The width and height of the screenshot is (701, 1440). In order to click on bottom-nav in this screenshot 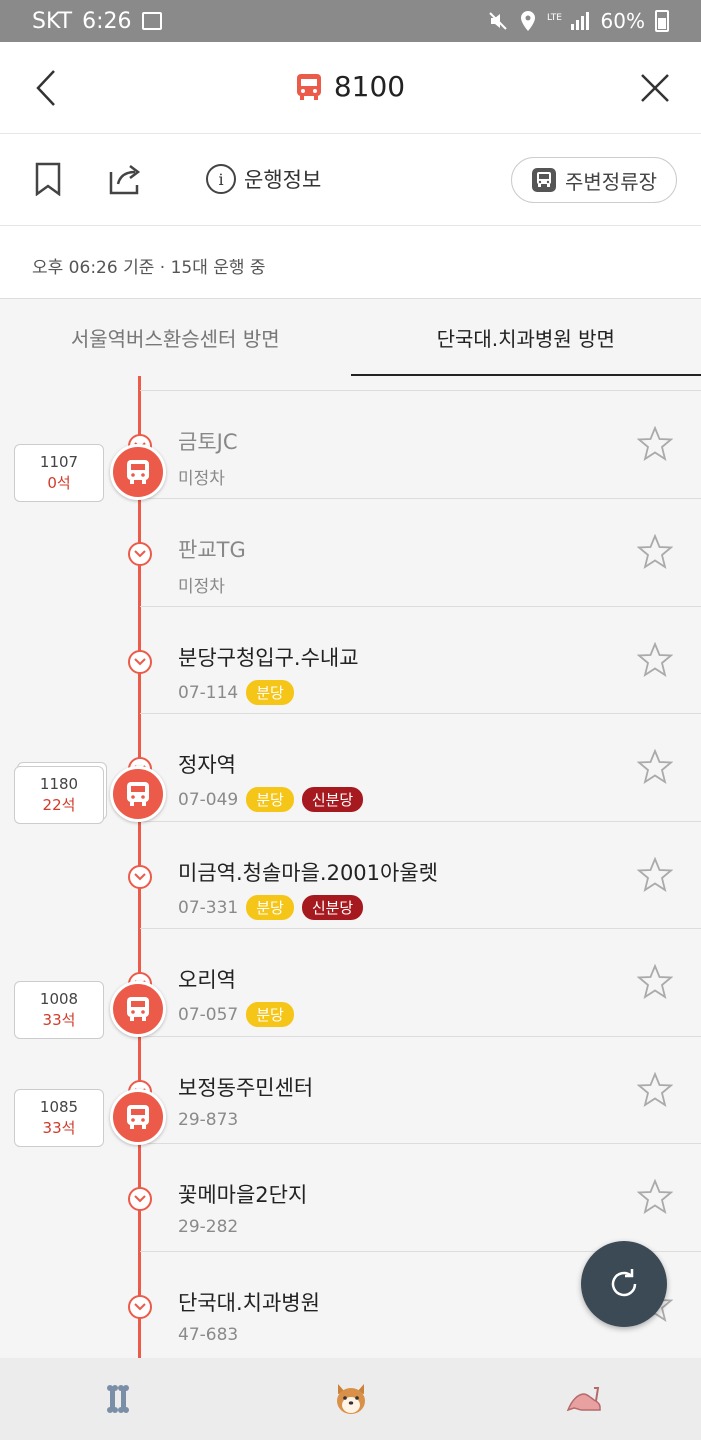, I will do `click(350, 1399)`.